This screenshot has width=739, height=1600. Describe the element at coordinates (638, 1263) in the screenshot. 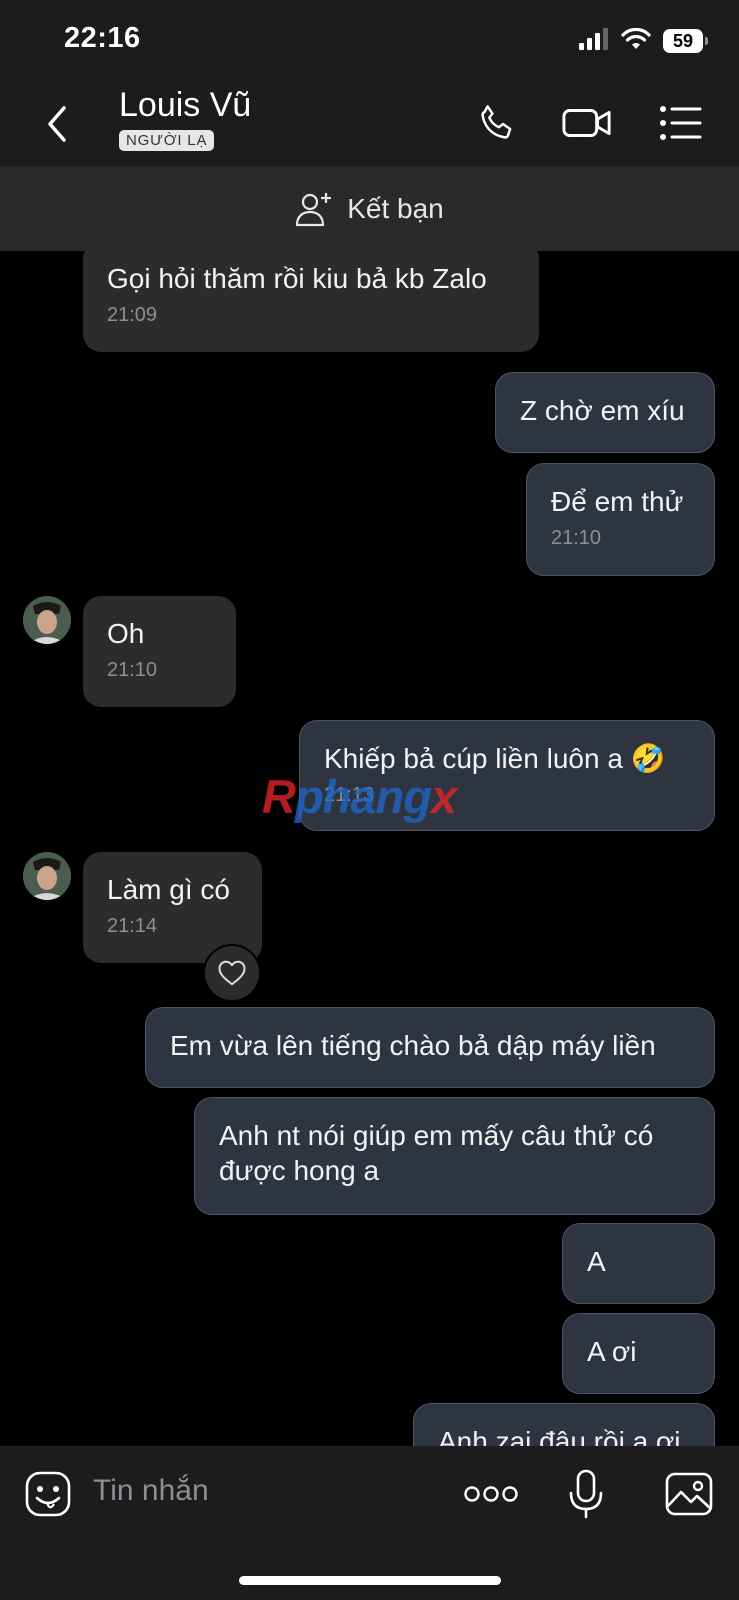

I see `message-bubble: A` at that location.